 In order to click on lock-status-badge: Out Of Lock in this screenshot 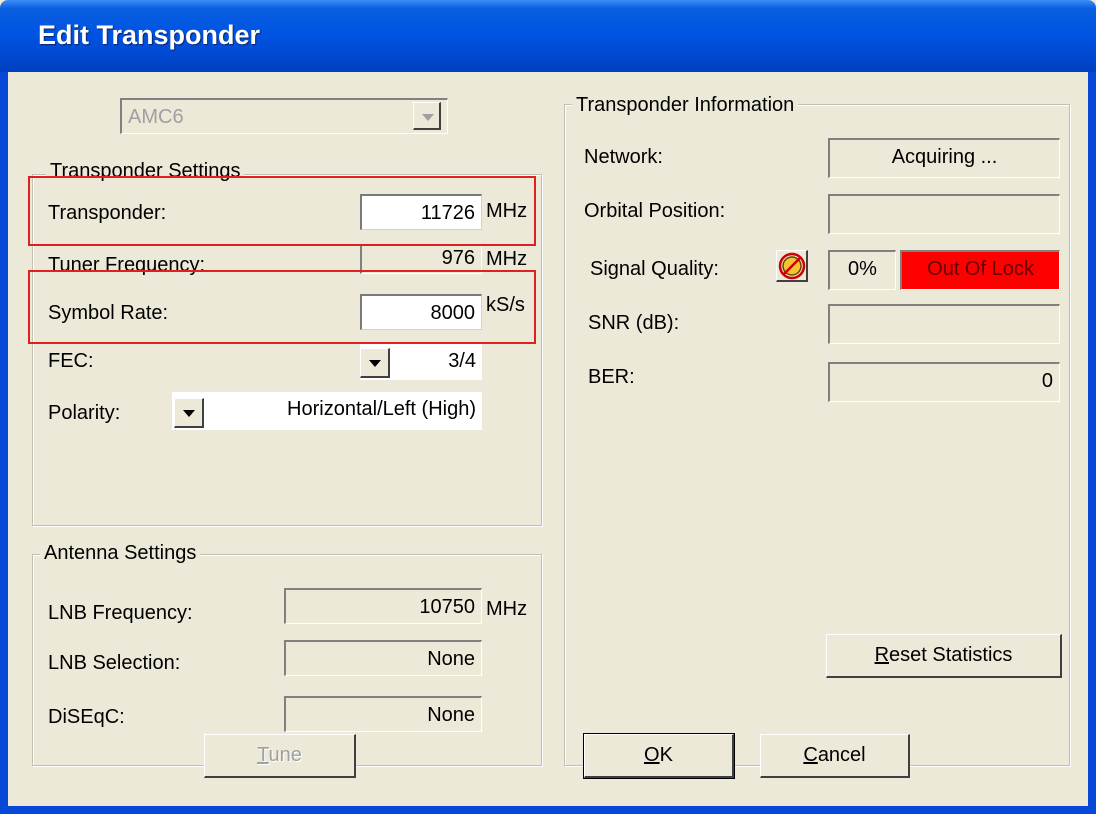, I will do `click(980, 270)`.